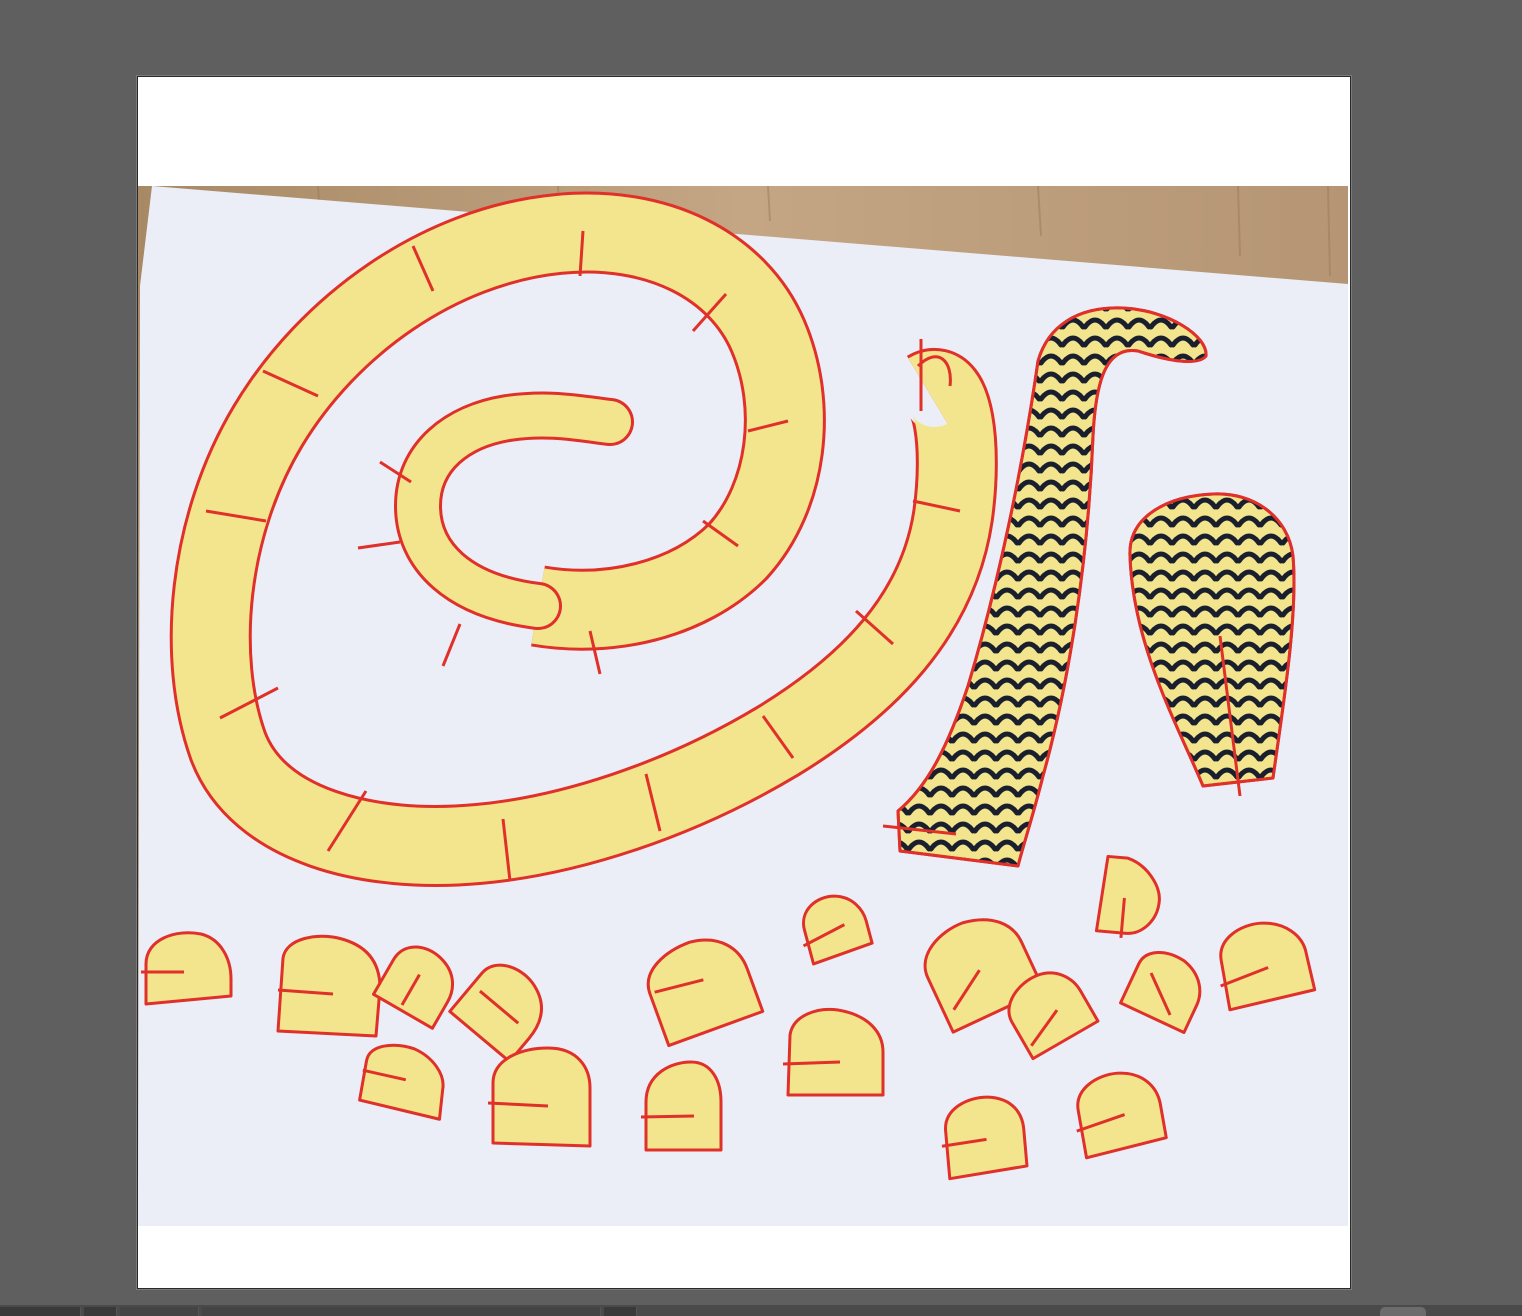  What do you see at coordinates (761, 1310) in the screenshot?
I see `status-bar` at bounding box center [761, 1310].